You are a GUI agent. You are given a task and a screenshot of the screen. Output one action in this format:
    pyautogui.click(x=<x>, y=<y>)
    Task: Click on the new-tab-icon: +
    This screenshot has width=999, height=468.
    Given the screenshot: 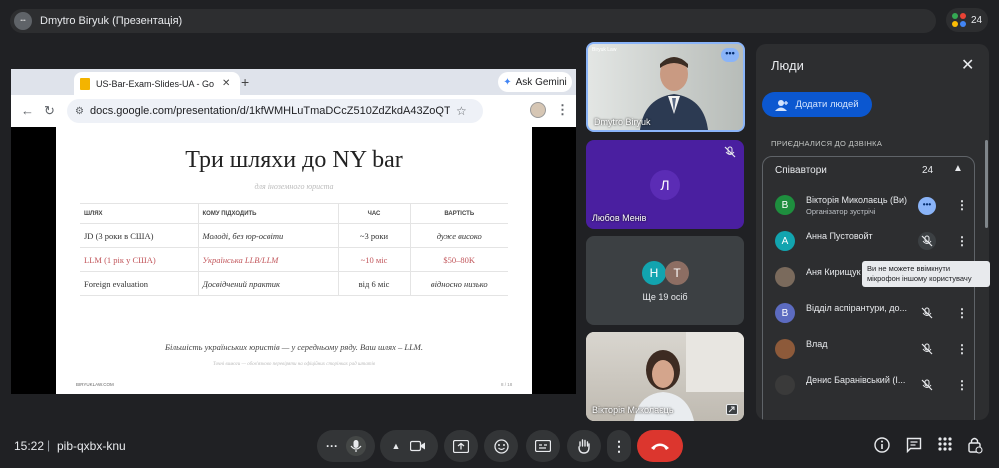 What is the action you would take?
    pyautogui.click(x=245, y=82)
    